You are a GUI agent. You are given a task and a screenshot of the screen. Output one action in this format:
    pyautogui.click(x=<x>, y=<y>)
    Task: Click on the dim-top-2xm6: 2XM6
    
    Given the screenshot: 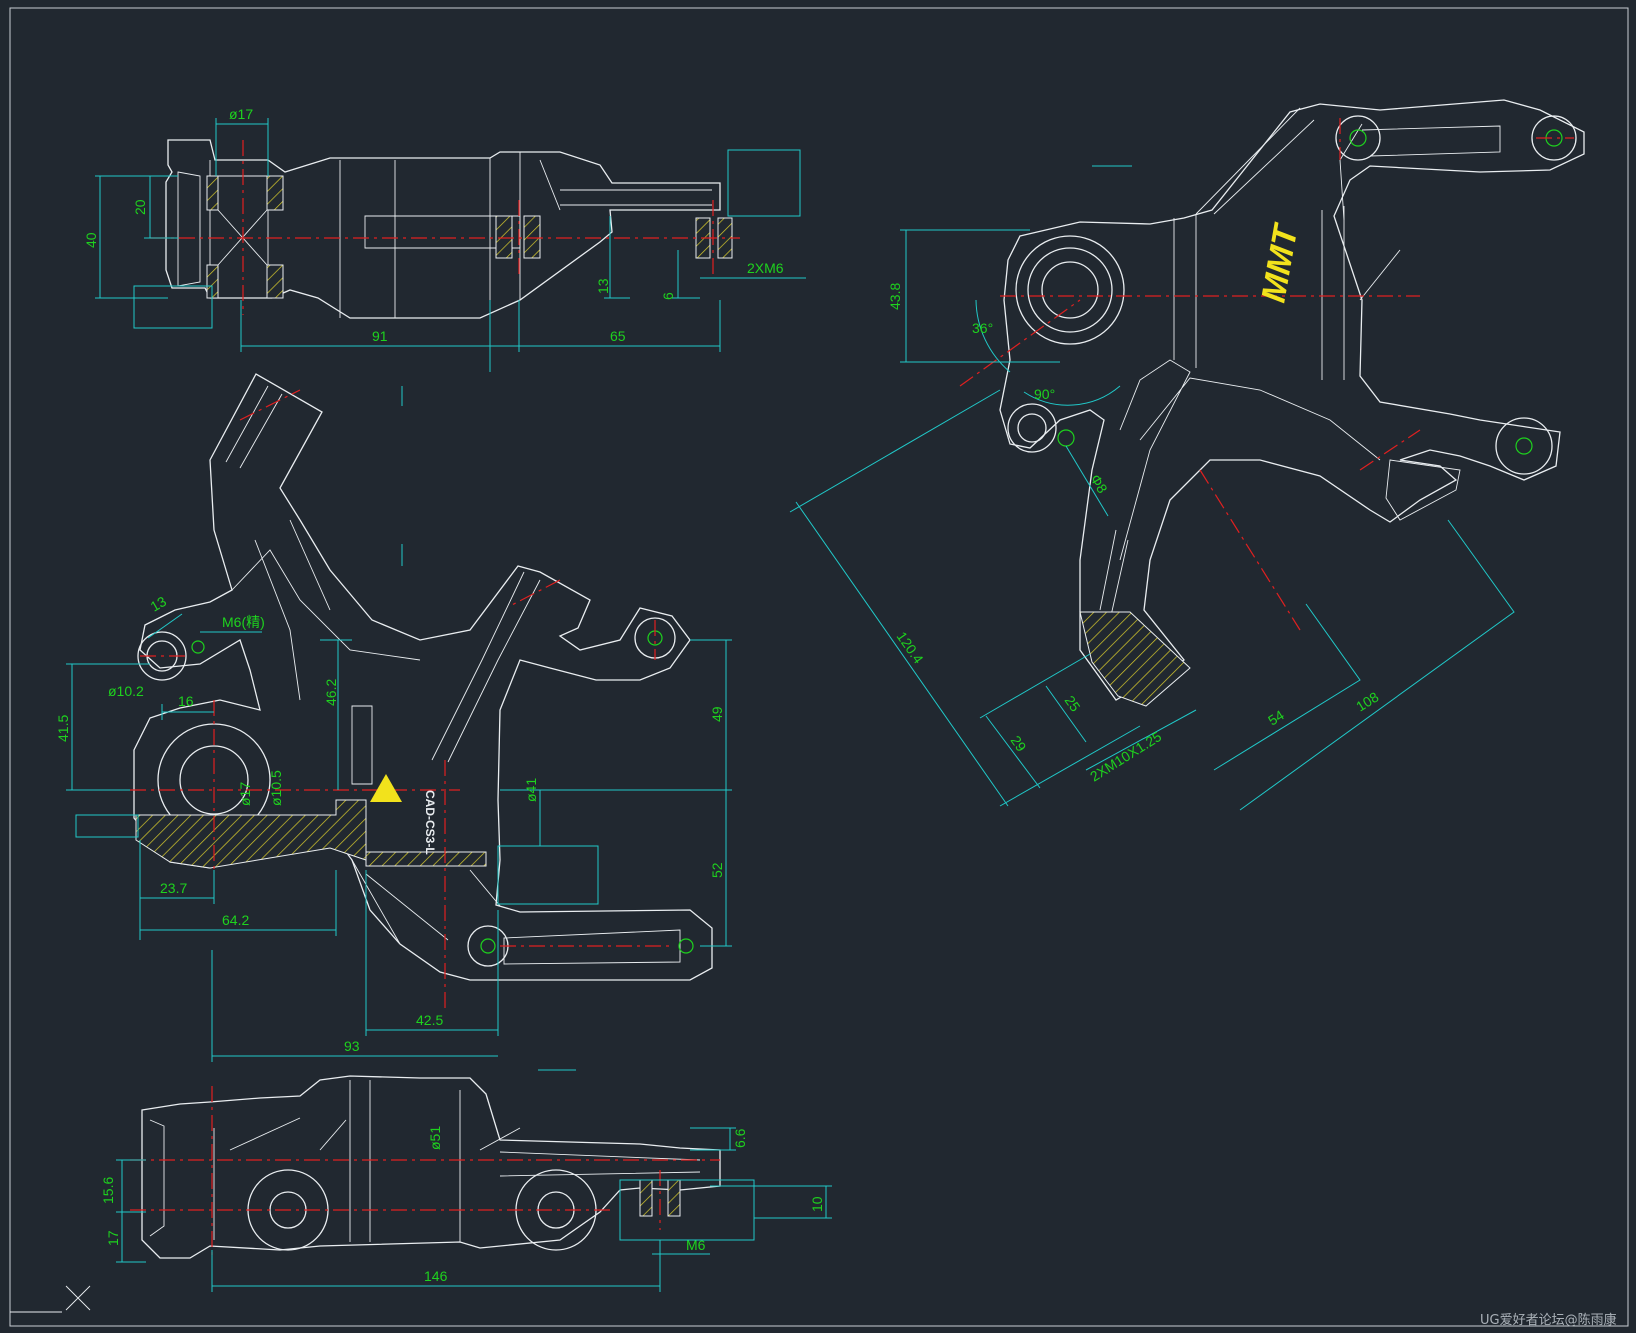 What is the action you would take?
    pyautogui.click(x=765, y=268)
    